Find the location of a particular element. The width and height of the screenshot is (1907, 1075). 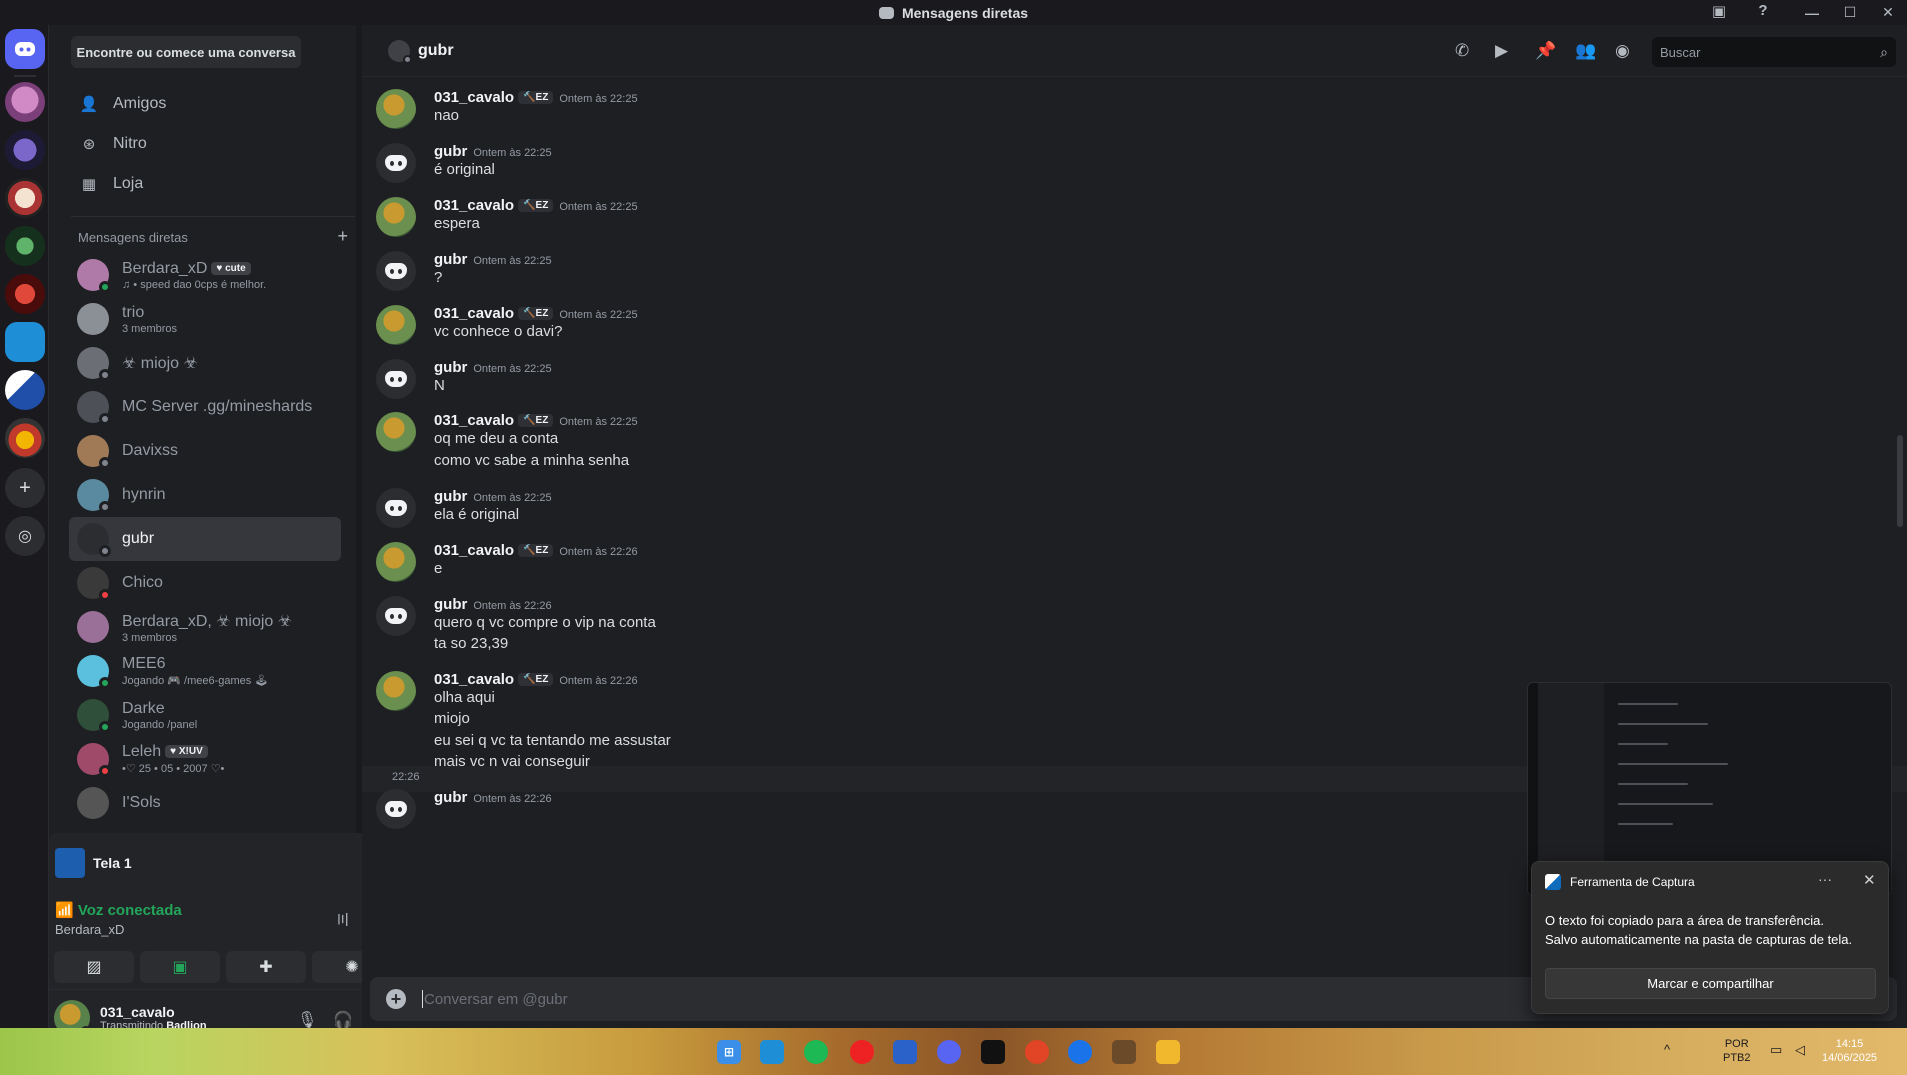

add-friends-to-dm-icon: 👥 is located at coordinates (1585, 51).